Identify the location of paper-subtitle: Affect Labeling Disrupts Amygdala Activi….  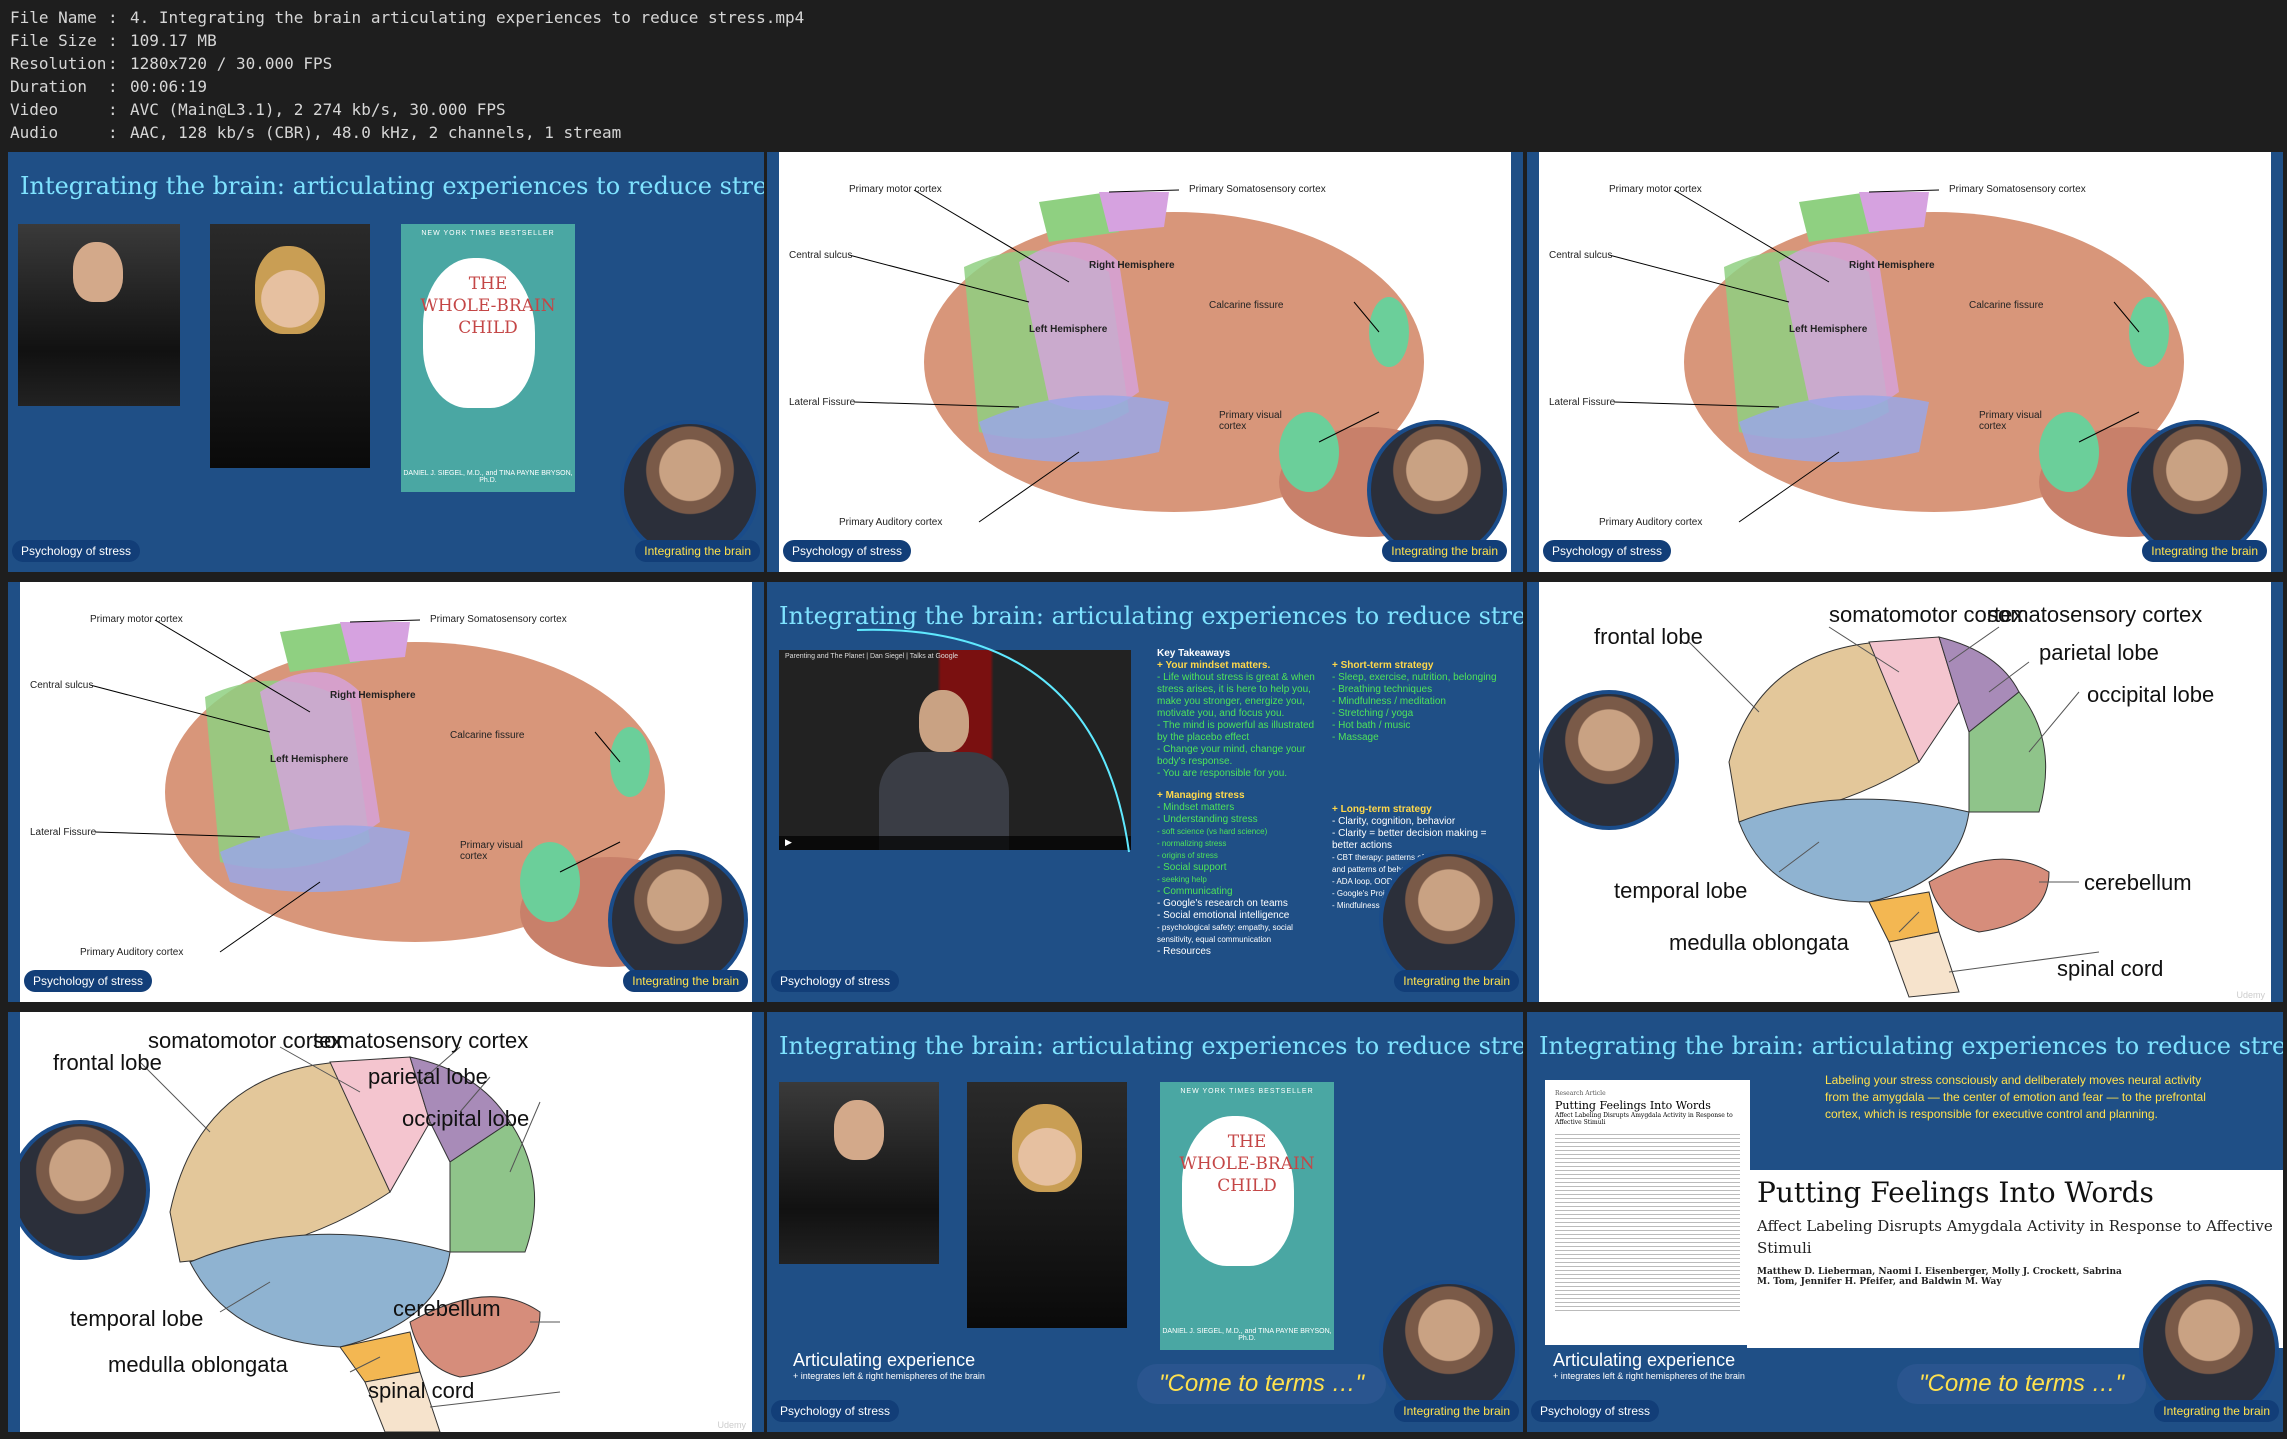
(2015, 1237).